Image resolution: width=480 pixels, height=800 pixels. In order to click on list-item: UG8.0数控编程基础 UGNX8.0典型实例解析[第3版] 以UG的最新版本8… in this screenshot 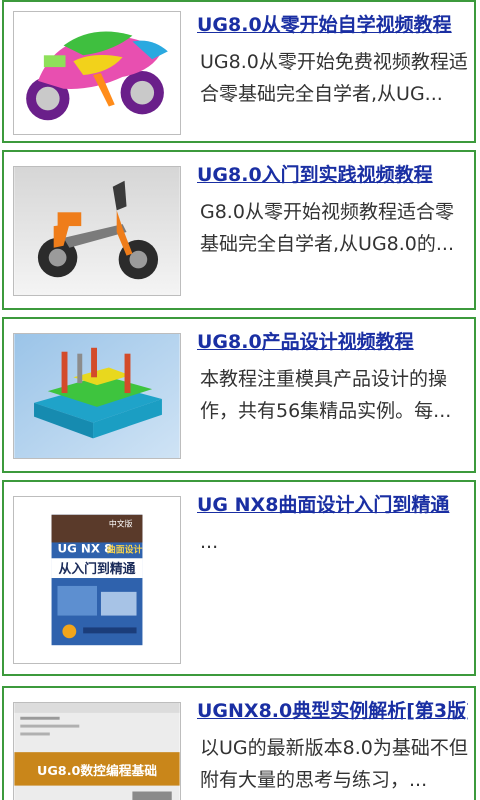, I will do `click(239, 743)`.